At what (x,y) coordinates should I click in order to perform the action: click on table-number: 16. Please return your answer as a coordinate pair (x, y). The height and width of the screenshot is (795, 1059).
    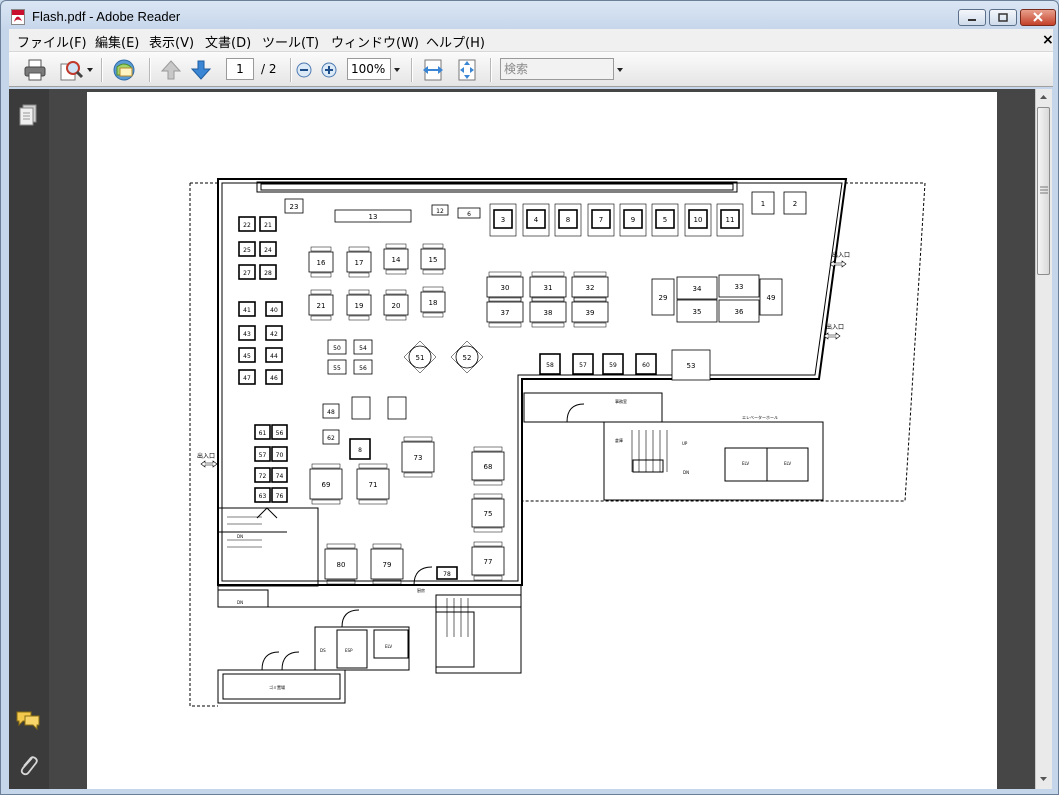
    Looking at the image, I should click on (321, 263).